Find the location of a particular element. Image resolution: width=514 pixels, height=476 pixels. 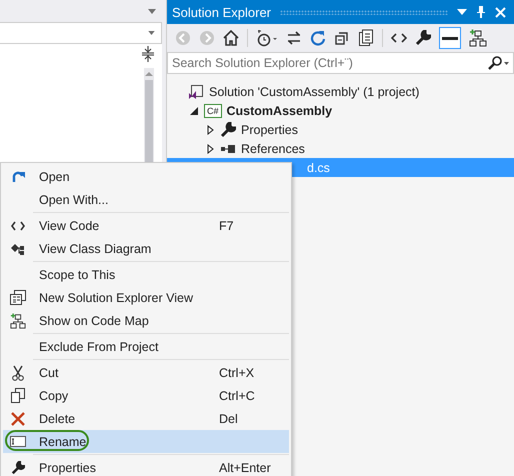

references-icon is located at coordinates (228, 149).